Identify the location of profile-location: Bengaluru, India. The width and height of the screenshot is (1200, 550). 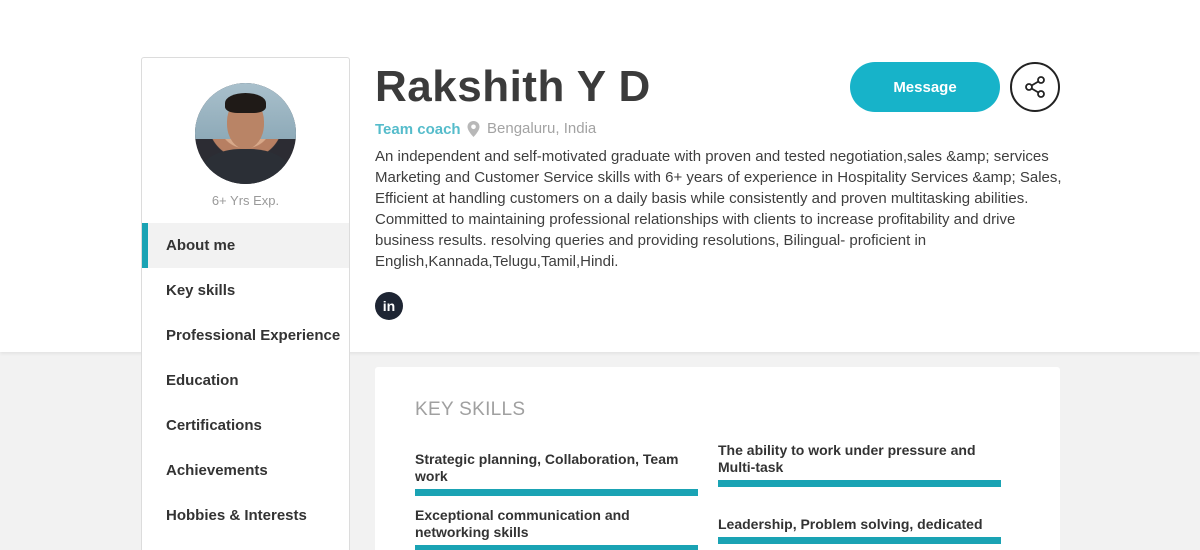
(531, 128).